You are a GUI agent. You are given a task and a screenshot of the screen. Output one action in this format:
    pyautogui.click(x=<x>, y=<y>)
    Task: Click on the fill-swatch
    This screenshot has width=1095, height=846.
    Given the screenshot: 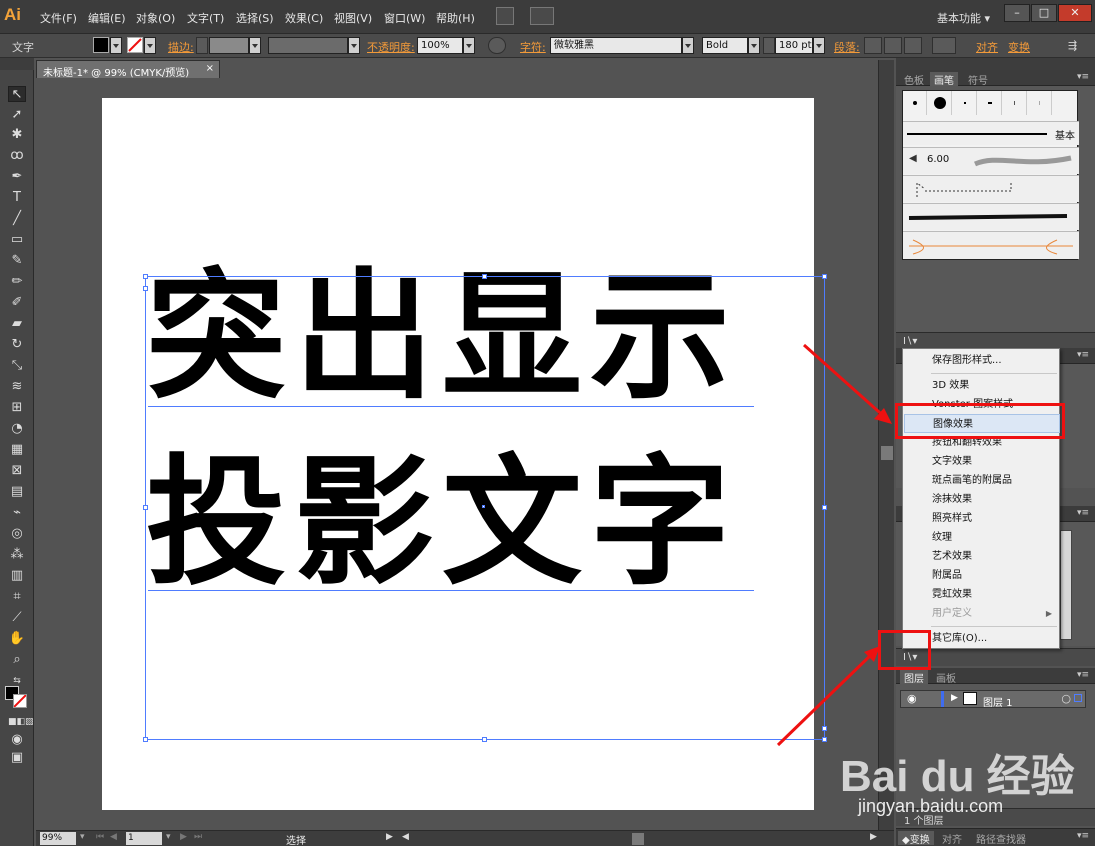 What is the action you would take?
    pyautogui.click(x=101, y=45)
    